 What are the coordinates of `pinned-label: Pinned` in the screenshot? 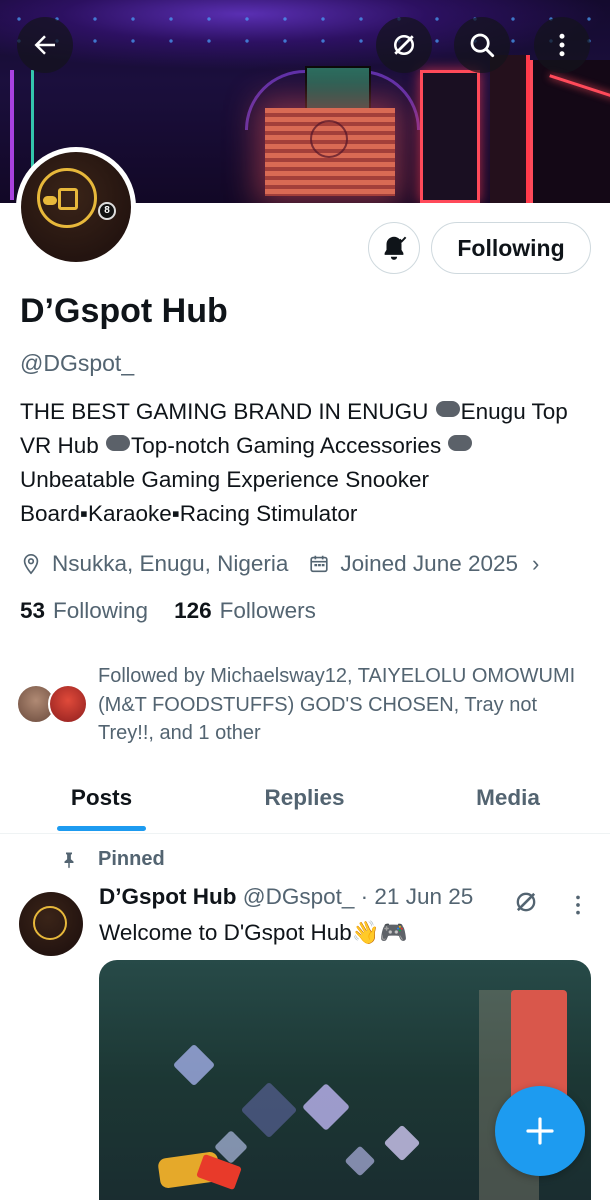 It's located at (131, 859).